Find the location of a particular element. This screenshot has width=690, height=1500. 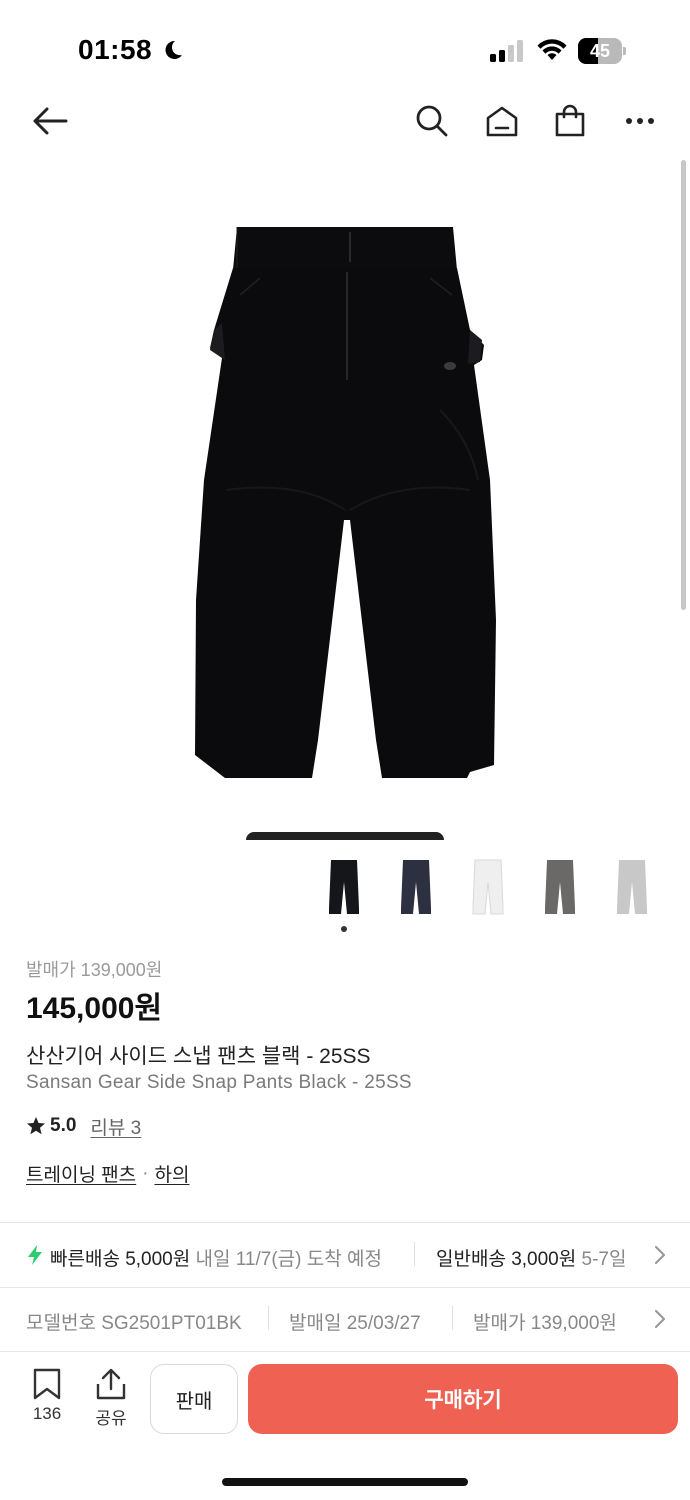

category-breadcrumb: 트레이닝 팬츠 · 하의 is located at coordinates (107, 1173).